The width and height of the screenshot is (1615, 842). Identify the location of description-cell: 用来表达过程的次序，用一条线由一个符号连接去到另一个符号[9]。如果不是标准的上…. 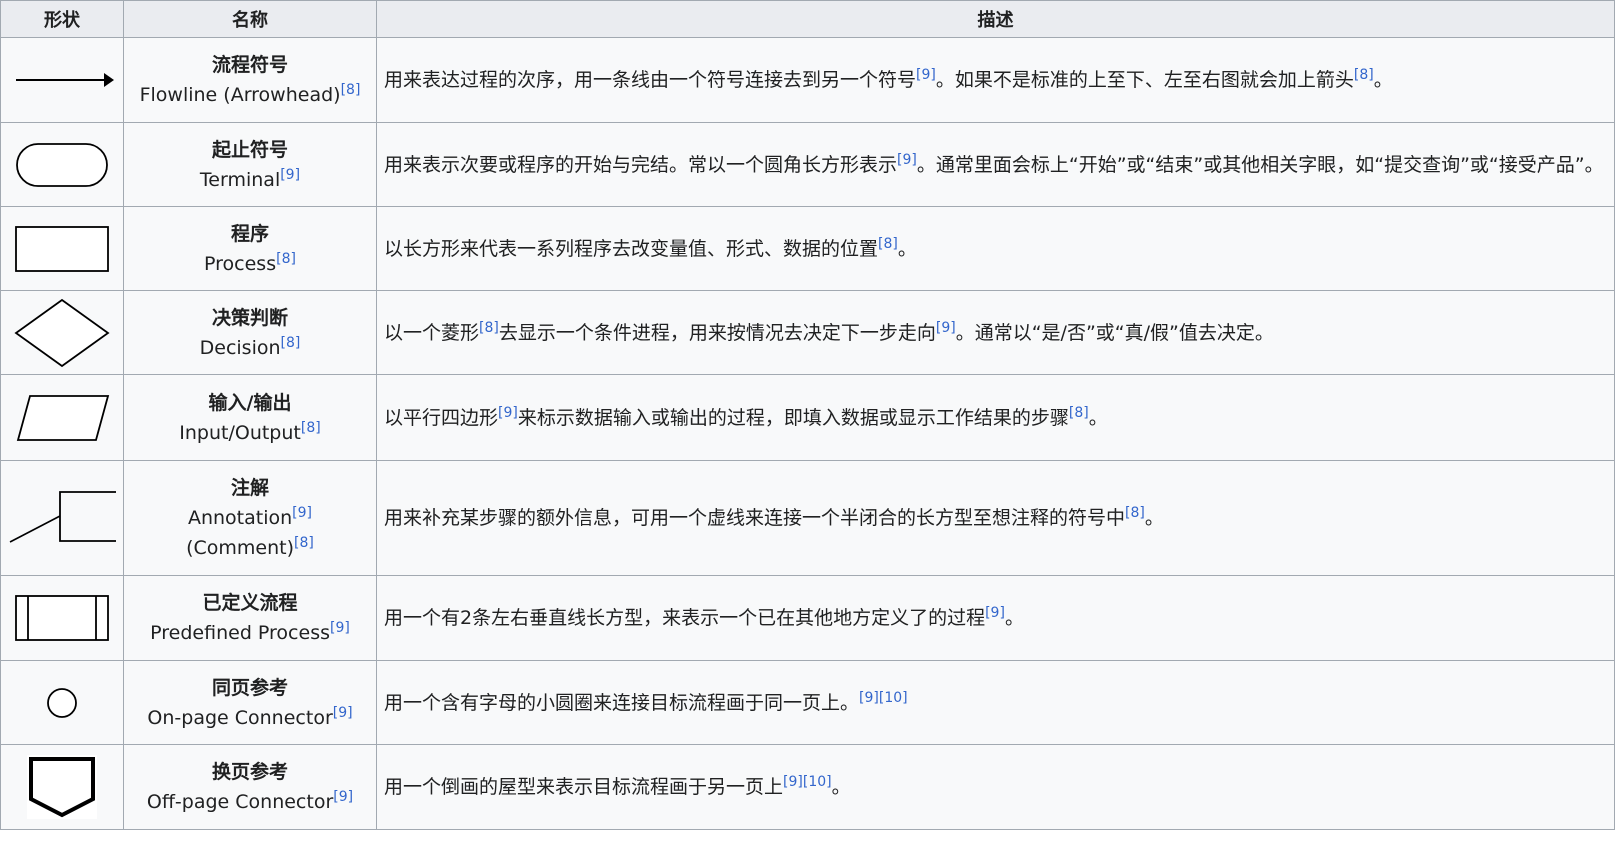
(995, 80).